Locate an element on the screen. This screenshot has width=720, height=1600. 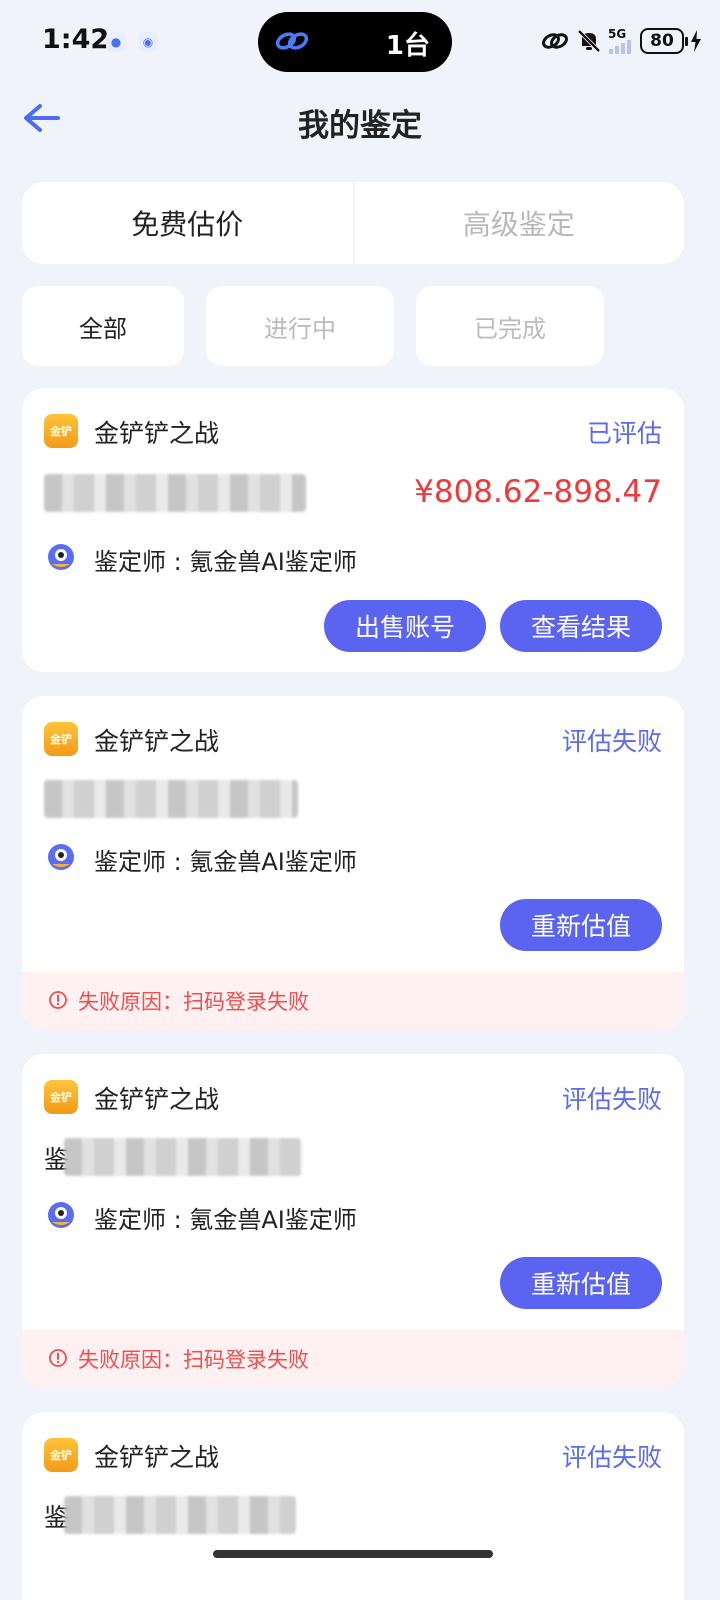
page-title: 我的鉴定 is located at coordinates (360, 126).